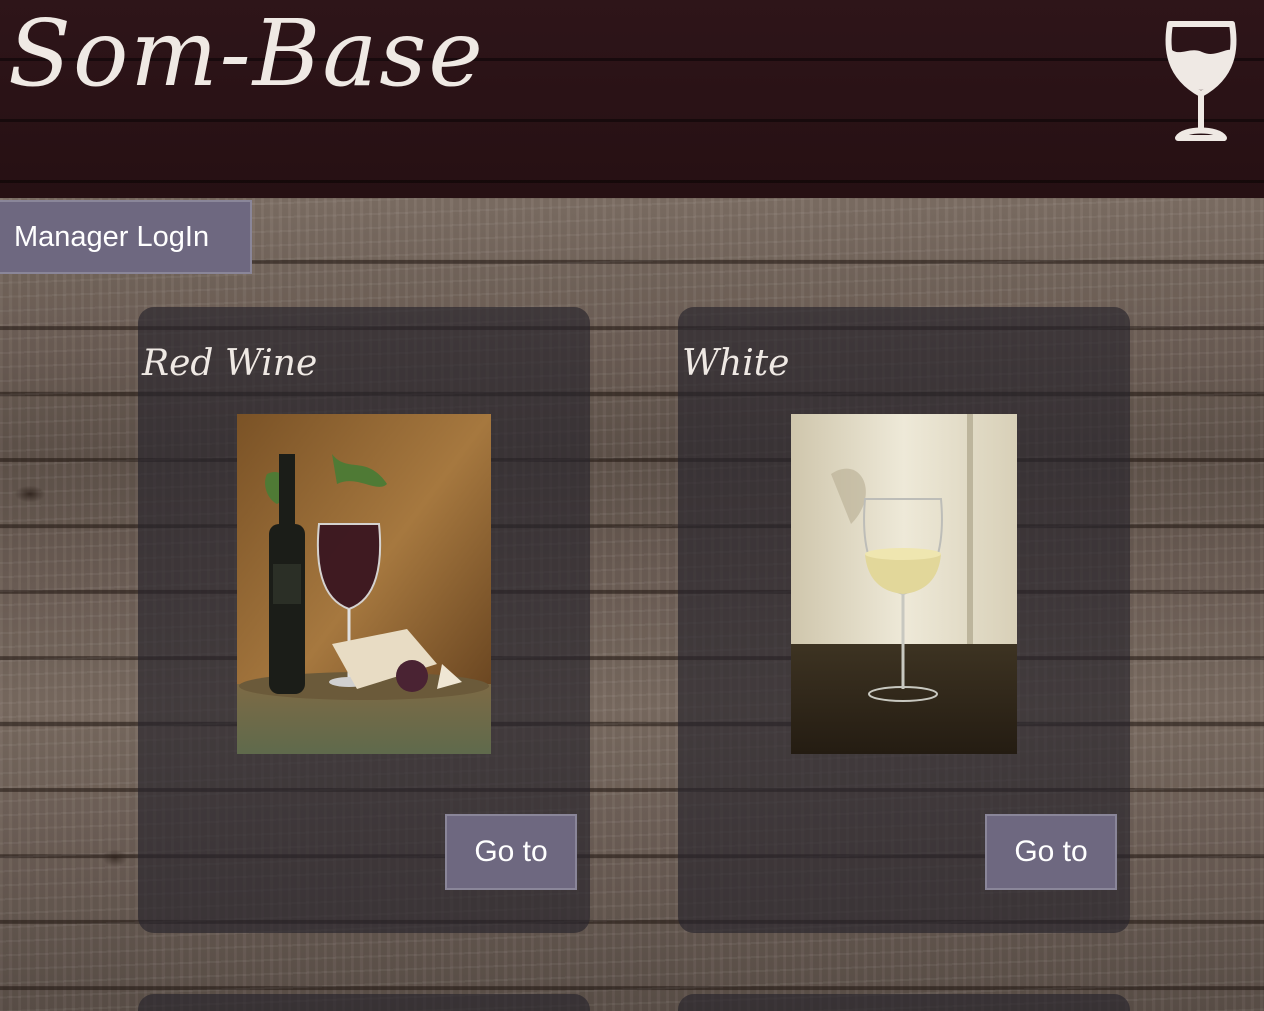 Image resolution: width=1264 pixels, height=1011 pixels. I want to click on manager-login-button: Manager LogIn, so click(126, 237).